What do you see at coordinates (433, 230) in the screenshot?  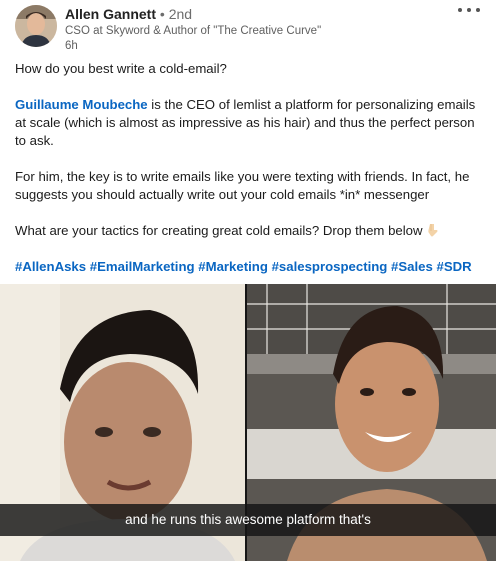 I see `point-down-emoji-icon` at bounding box center [433, 230].